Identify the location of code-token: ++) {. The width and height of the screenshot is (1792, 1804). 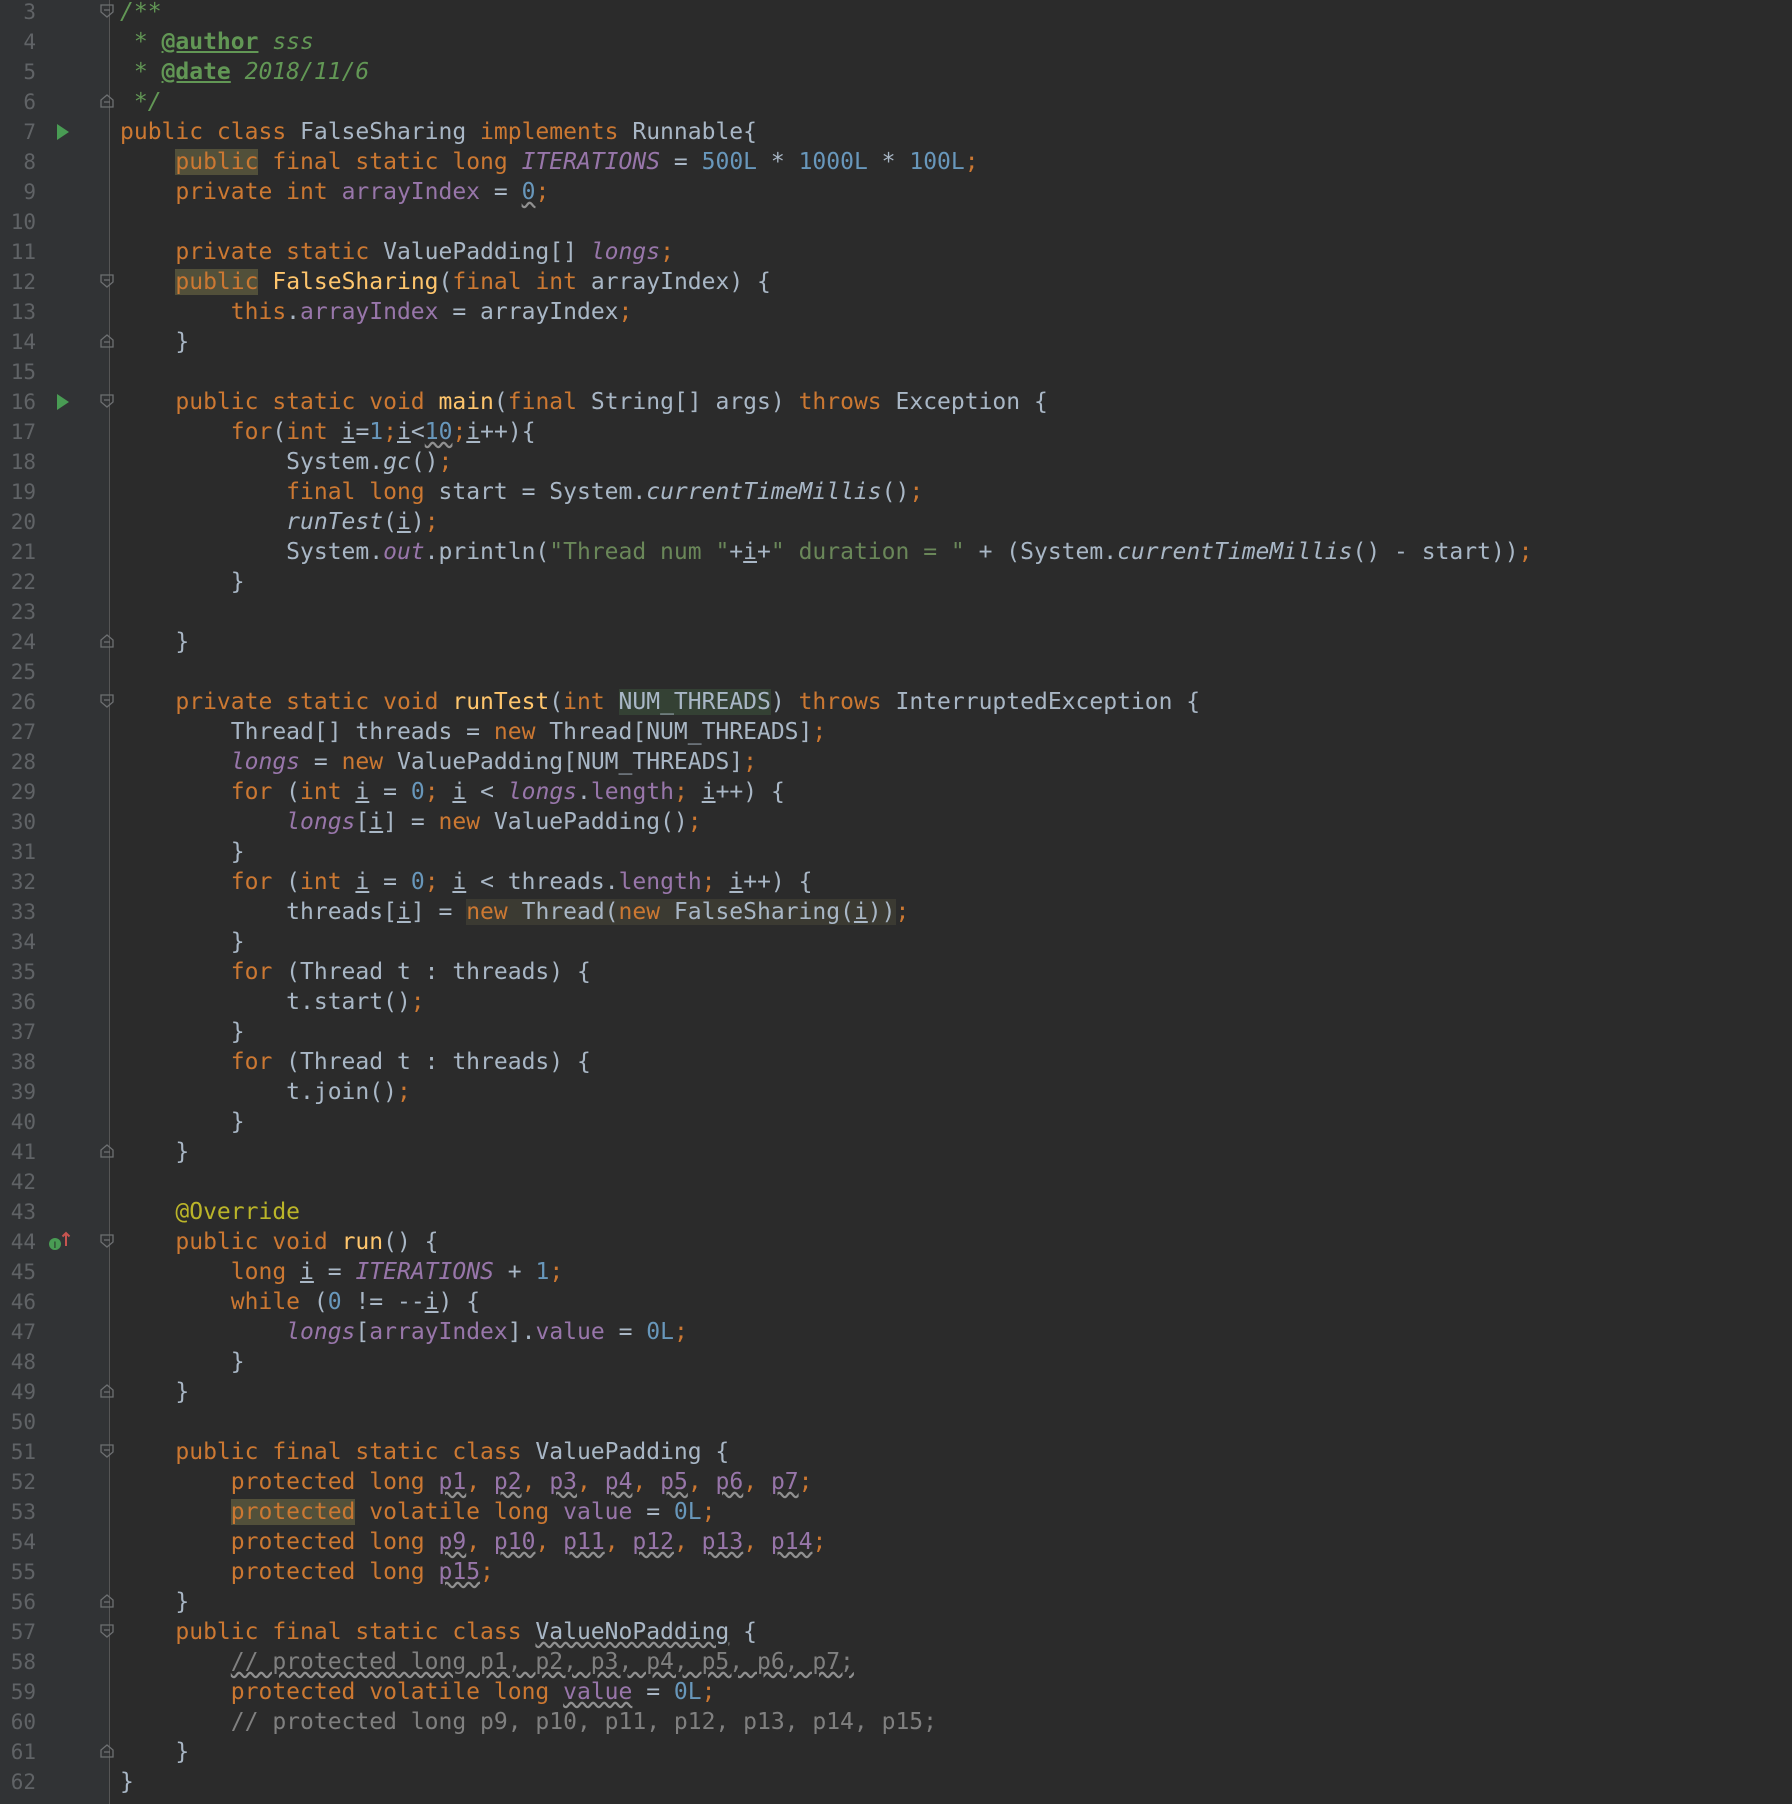
(750, 792).